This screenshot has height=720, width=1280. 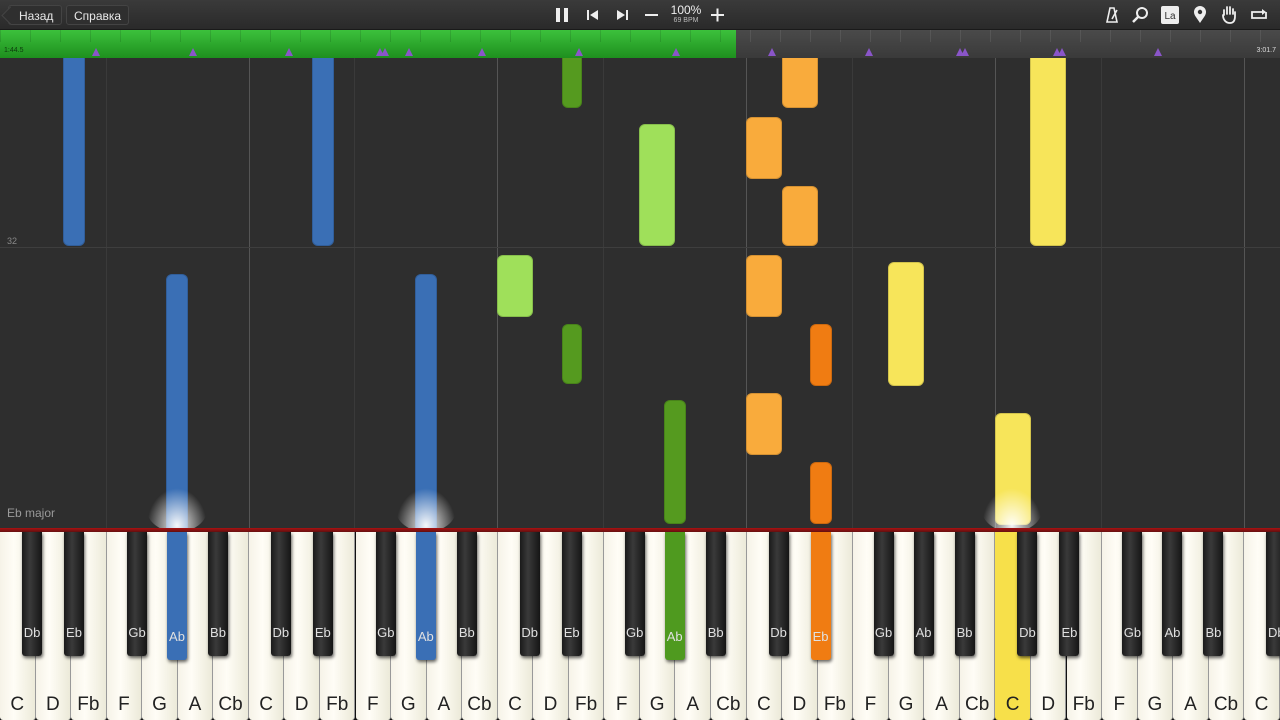 I want to click on tempo-percent: 100%, so click(x=686, y=10).